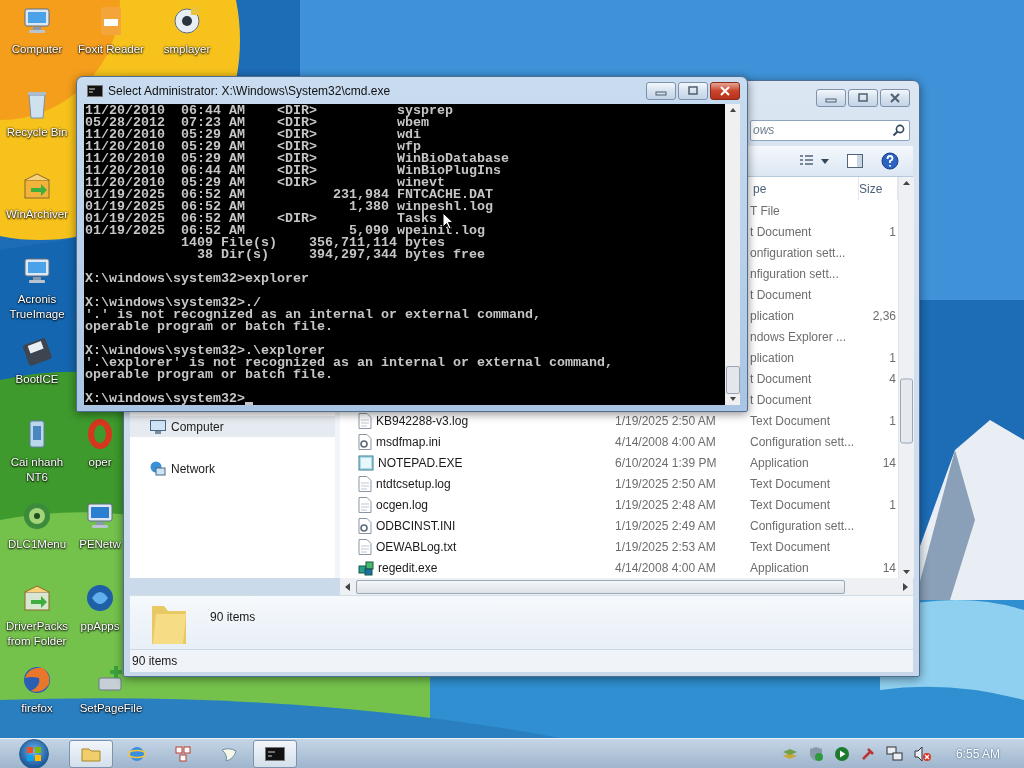 The image size is (1024, 768). What do you see at coordinates (814, 161) in the screenshot?
I see `view-options-icon` at bounding box center [814, 161].